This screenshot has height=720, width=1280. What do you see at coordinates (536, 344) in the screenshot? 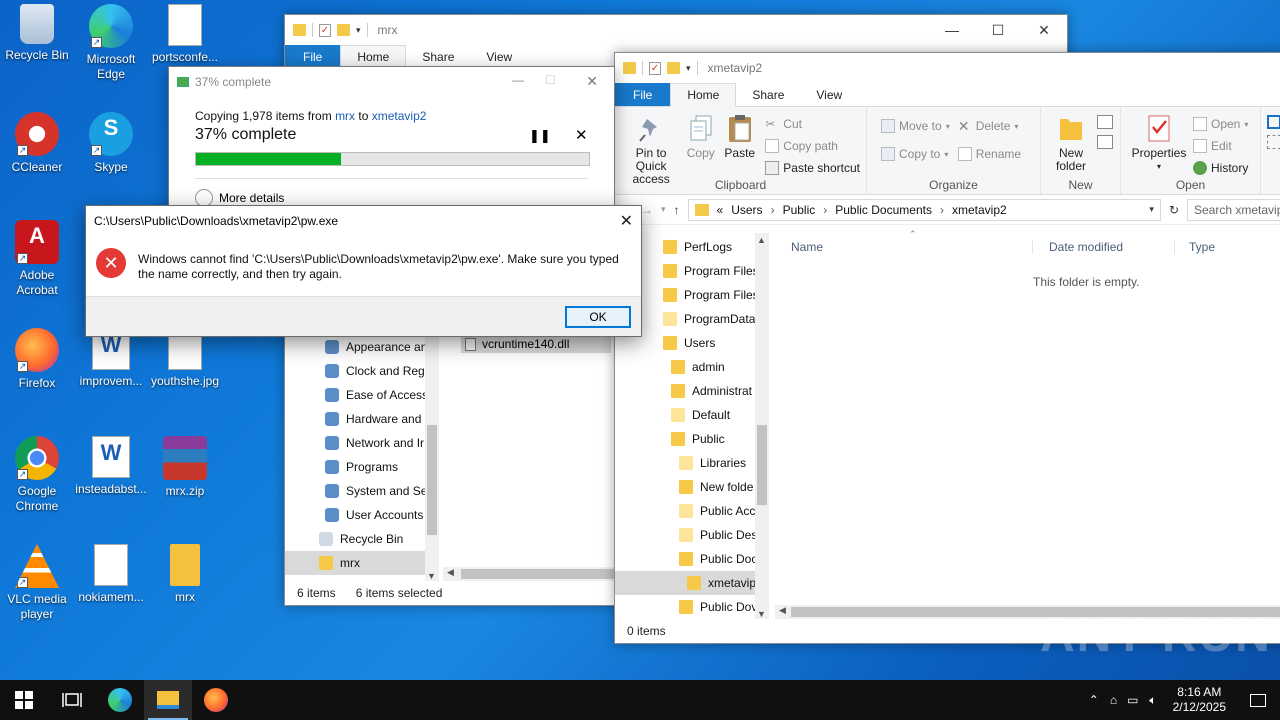
I see `file-row: vcruntime140.dll` at bounding box center [536, 344].